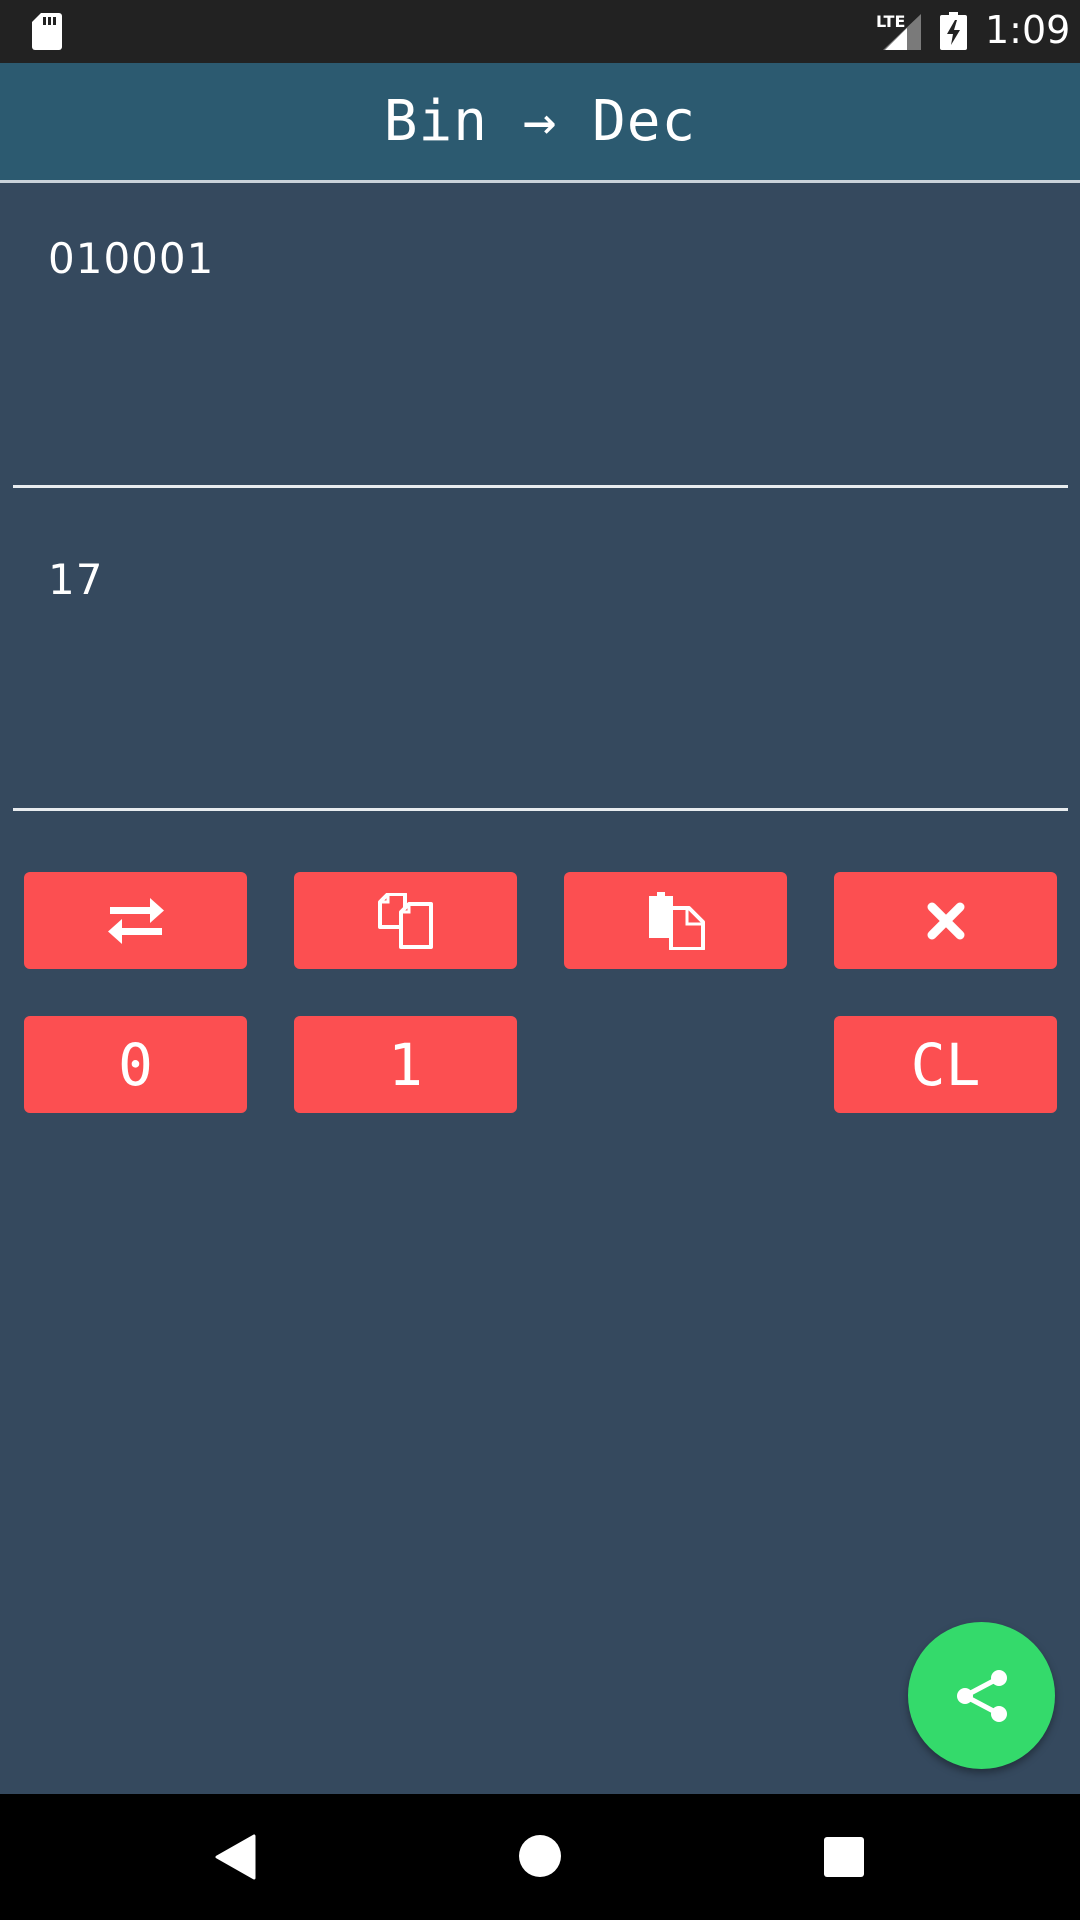  I want to click on recents-icon, so click(844, 1857).